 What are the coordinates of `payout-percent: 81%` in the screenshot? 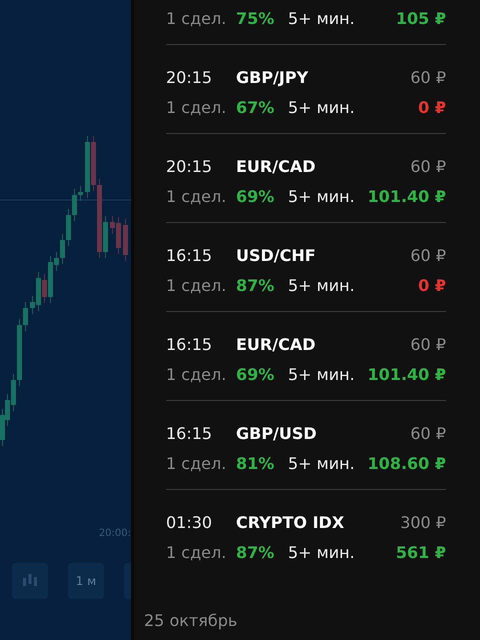 It's located at (256, 463).